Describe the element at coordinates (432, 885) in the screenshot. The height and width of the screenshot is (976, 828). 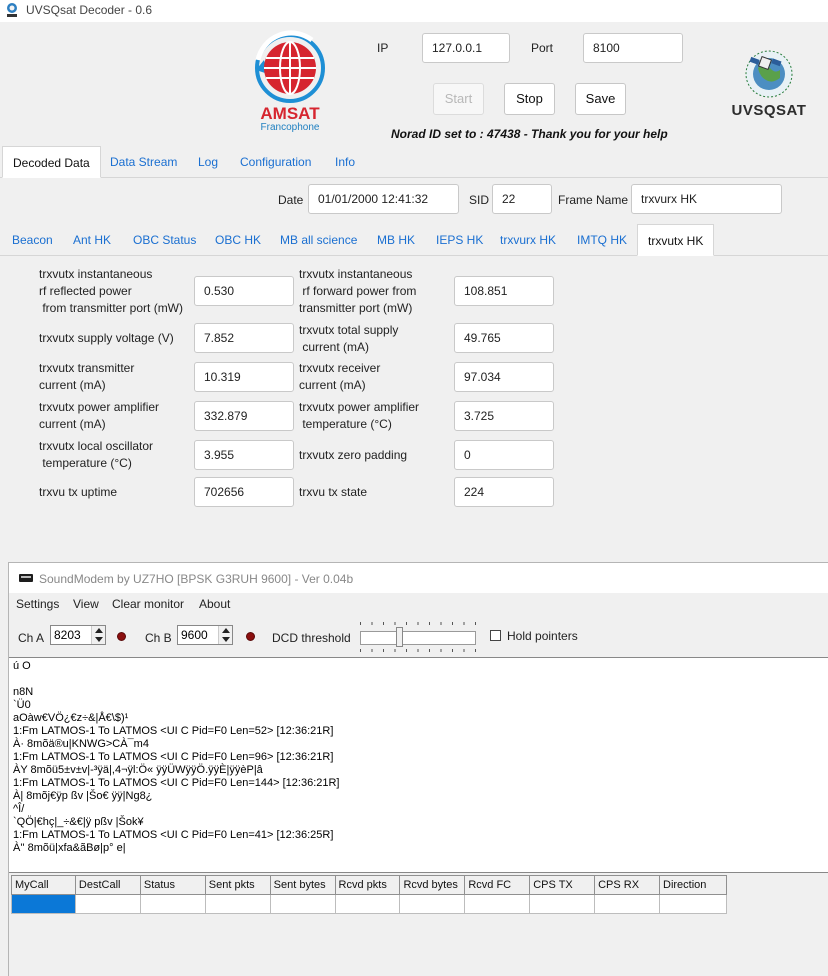
I see `column-header: Rcvd bytes` at that location.